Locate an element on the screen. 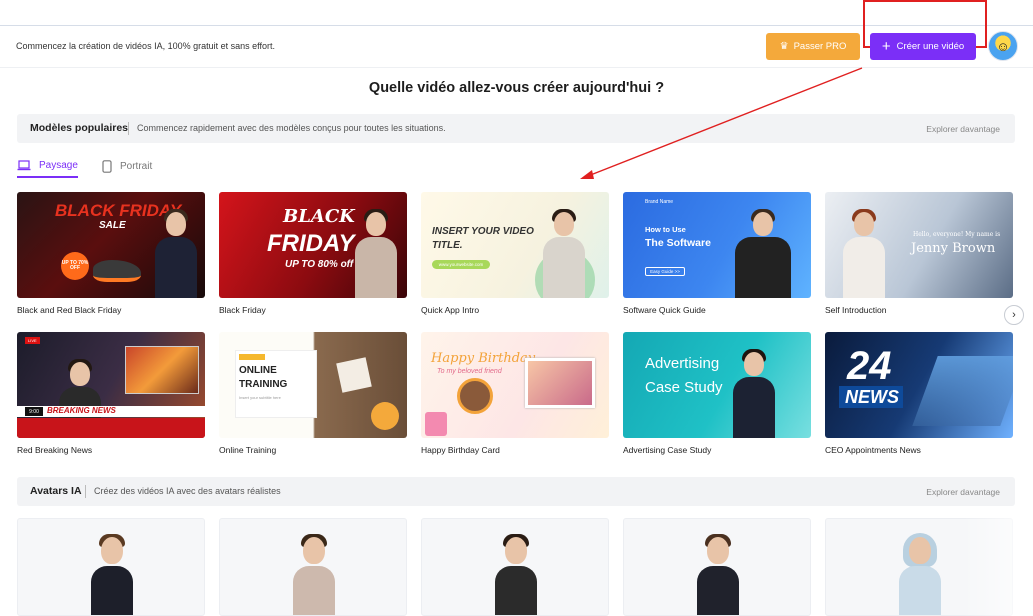 The height and width of the screenshot is (616, 1033). thumb-text: INSERT YOUR VIDEO TITLE. is located at coordinates (483, 238).